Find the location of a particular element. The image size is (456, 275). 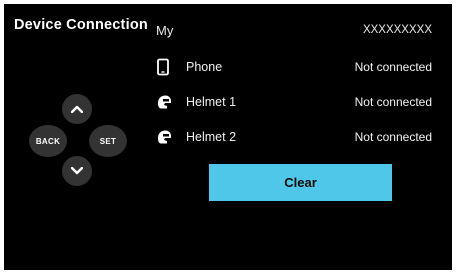

chevron-down-icon is located at coordinates (77, 171).